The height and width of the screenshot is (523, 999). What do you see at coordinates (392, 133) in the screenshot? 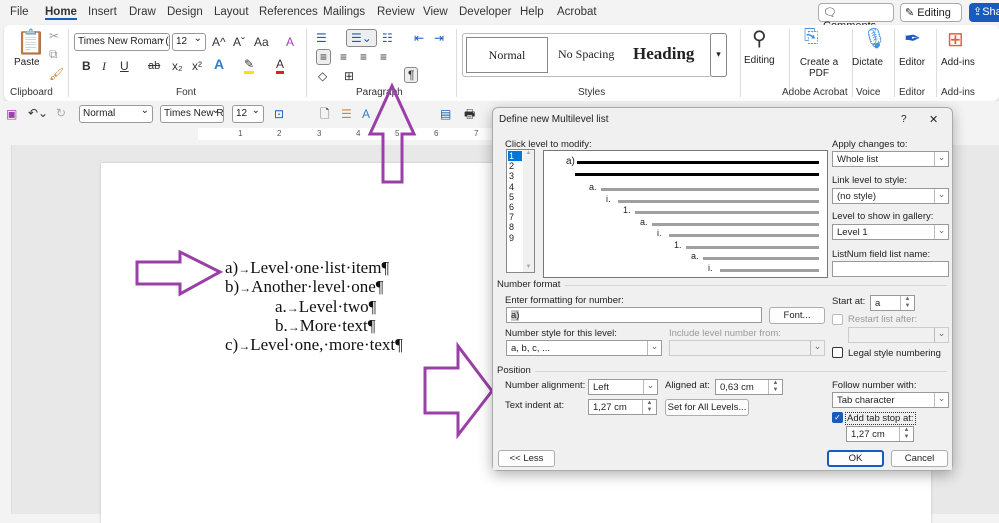
I see `annotation-arrow-up` at bounding box center [392, 133].